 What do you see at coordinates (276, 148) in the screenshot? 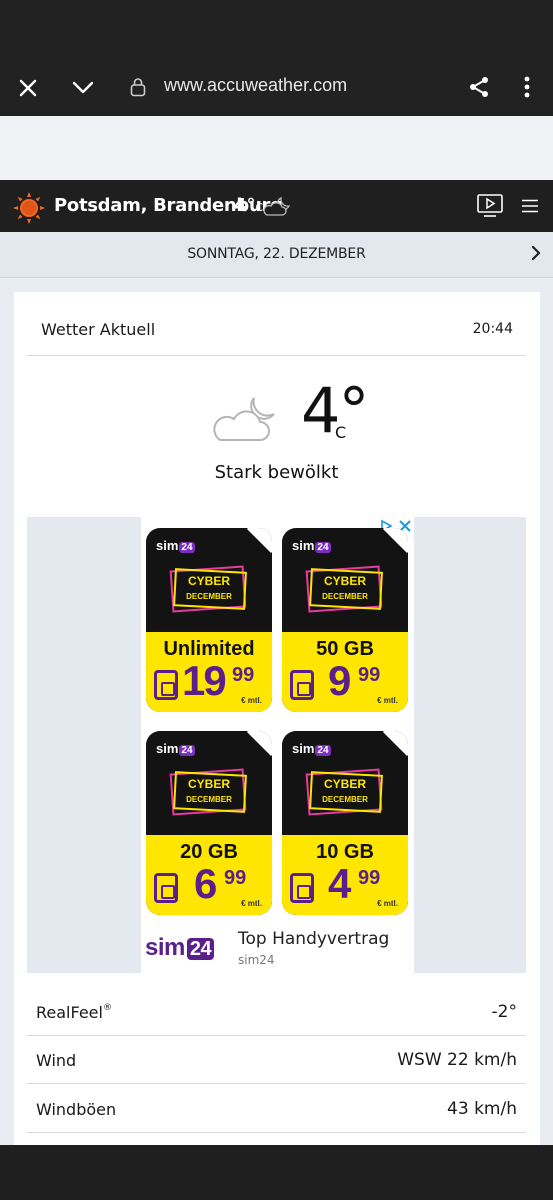
I see `top-ad-space` at bounding box center [276, 148].